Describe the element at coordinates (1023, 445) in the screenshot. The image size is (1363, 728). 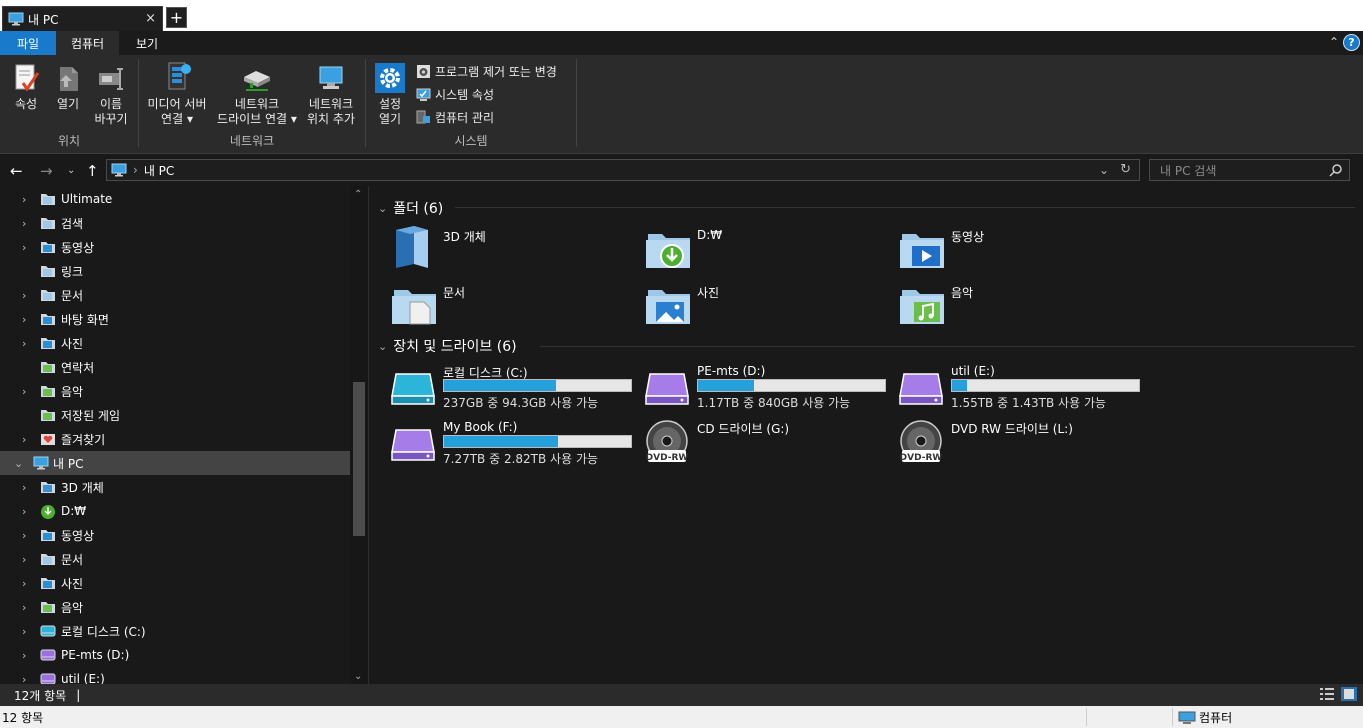
I see `drive-item: DVD-RW DVD RW 드라이브 (L:)` at that location.